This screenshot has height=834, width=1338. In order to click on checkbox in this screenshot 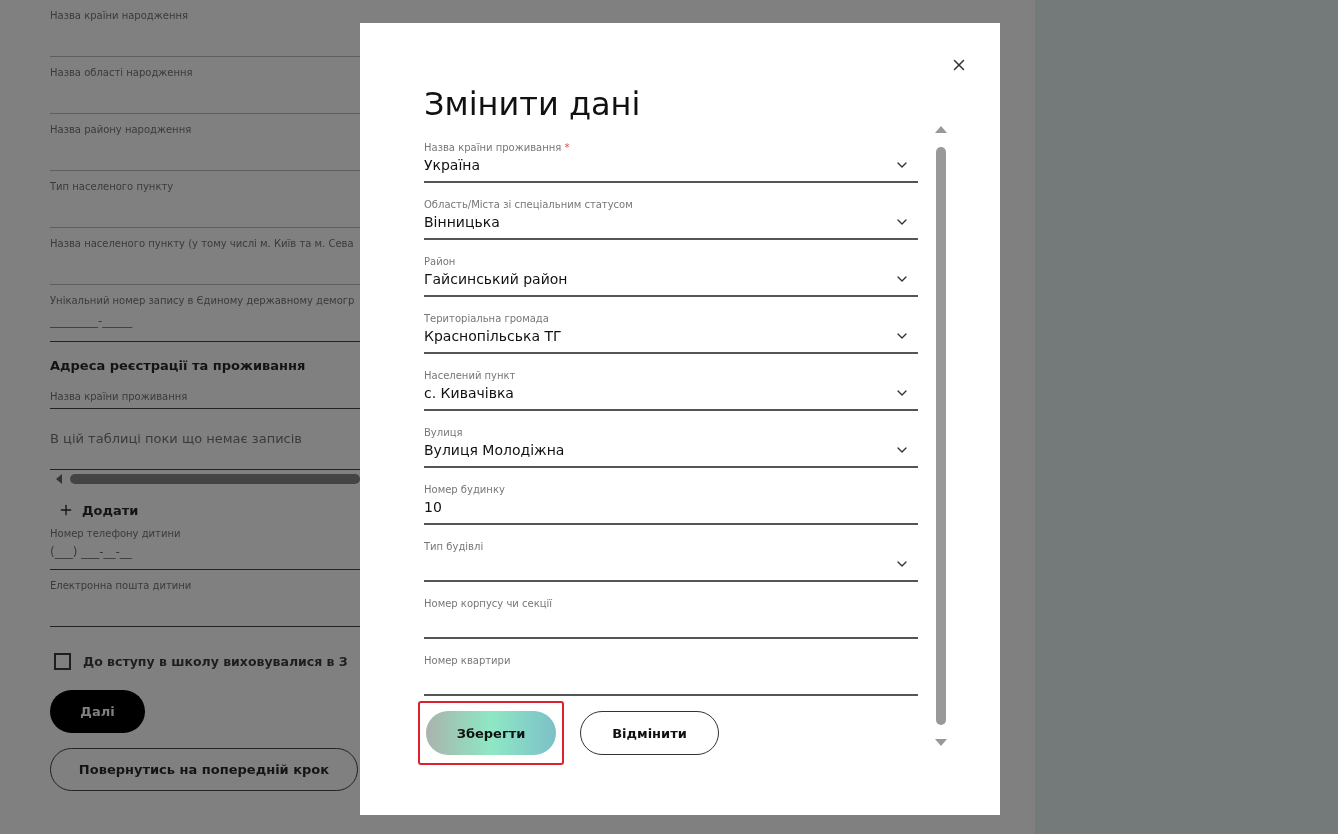, I will do `click(62, 661)`.